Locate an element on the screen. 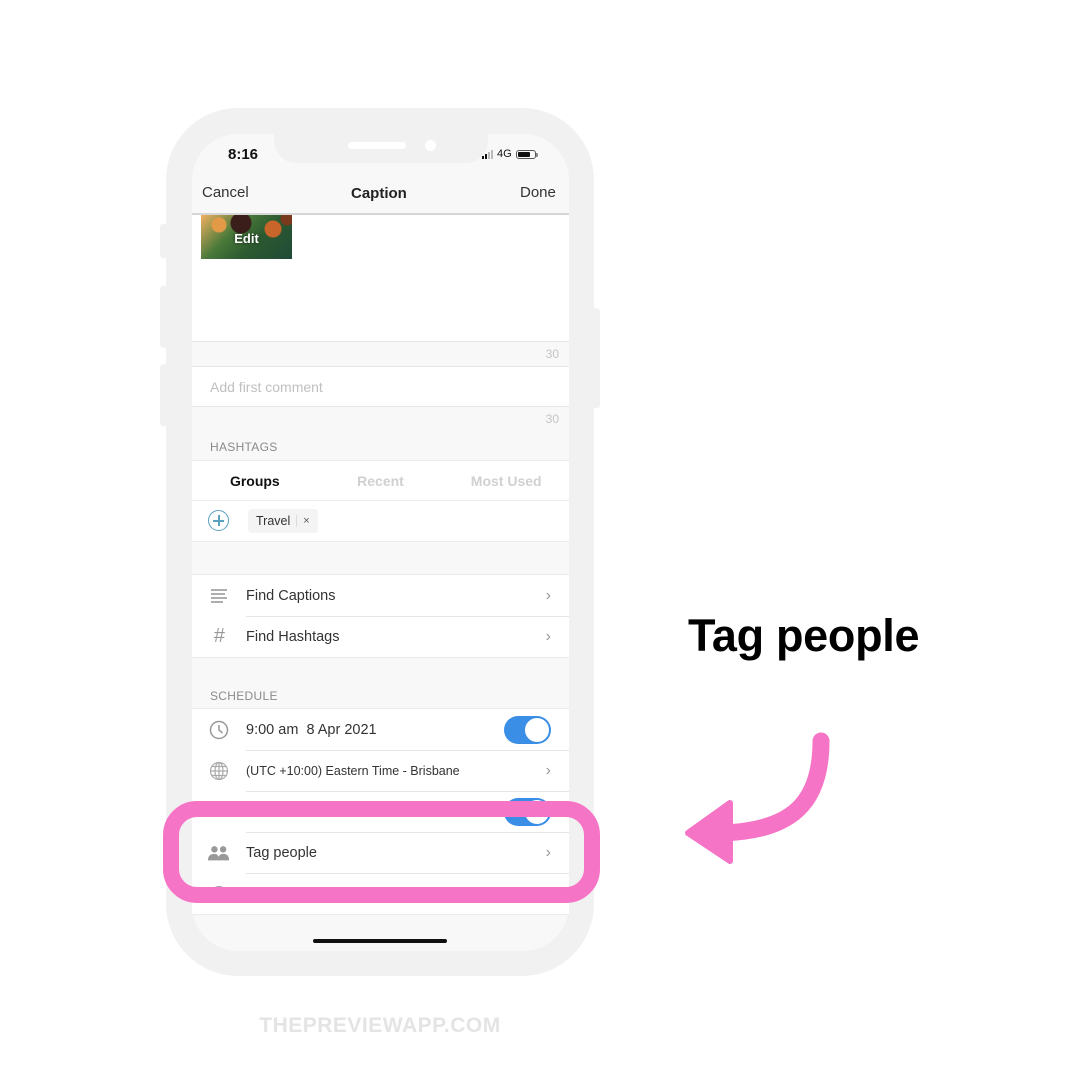 The width and height of the screenshot is (1080, 1080). chip-divider is located at coordinates (297, 521).